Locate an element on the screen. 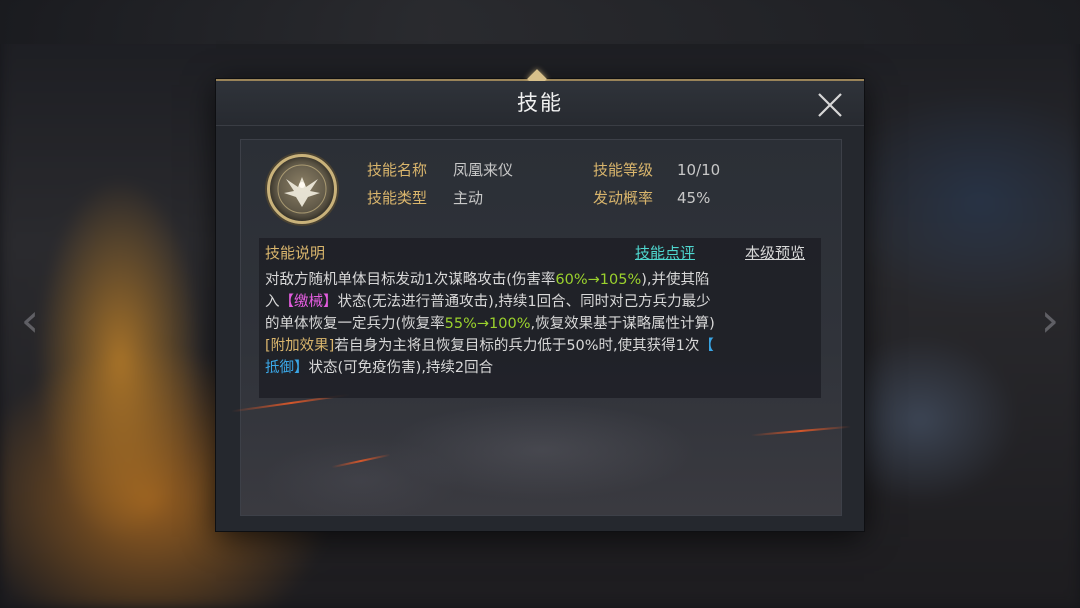 The height and width of the screenshot is (608, 1080). desc-text: 的单体恢复一定兵力(恢复率 is located at coordinates (355, 324).